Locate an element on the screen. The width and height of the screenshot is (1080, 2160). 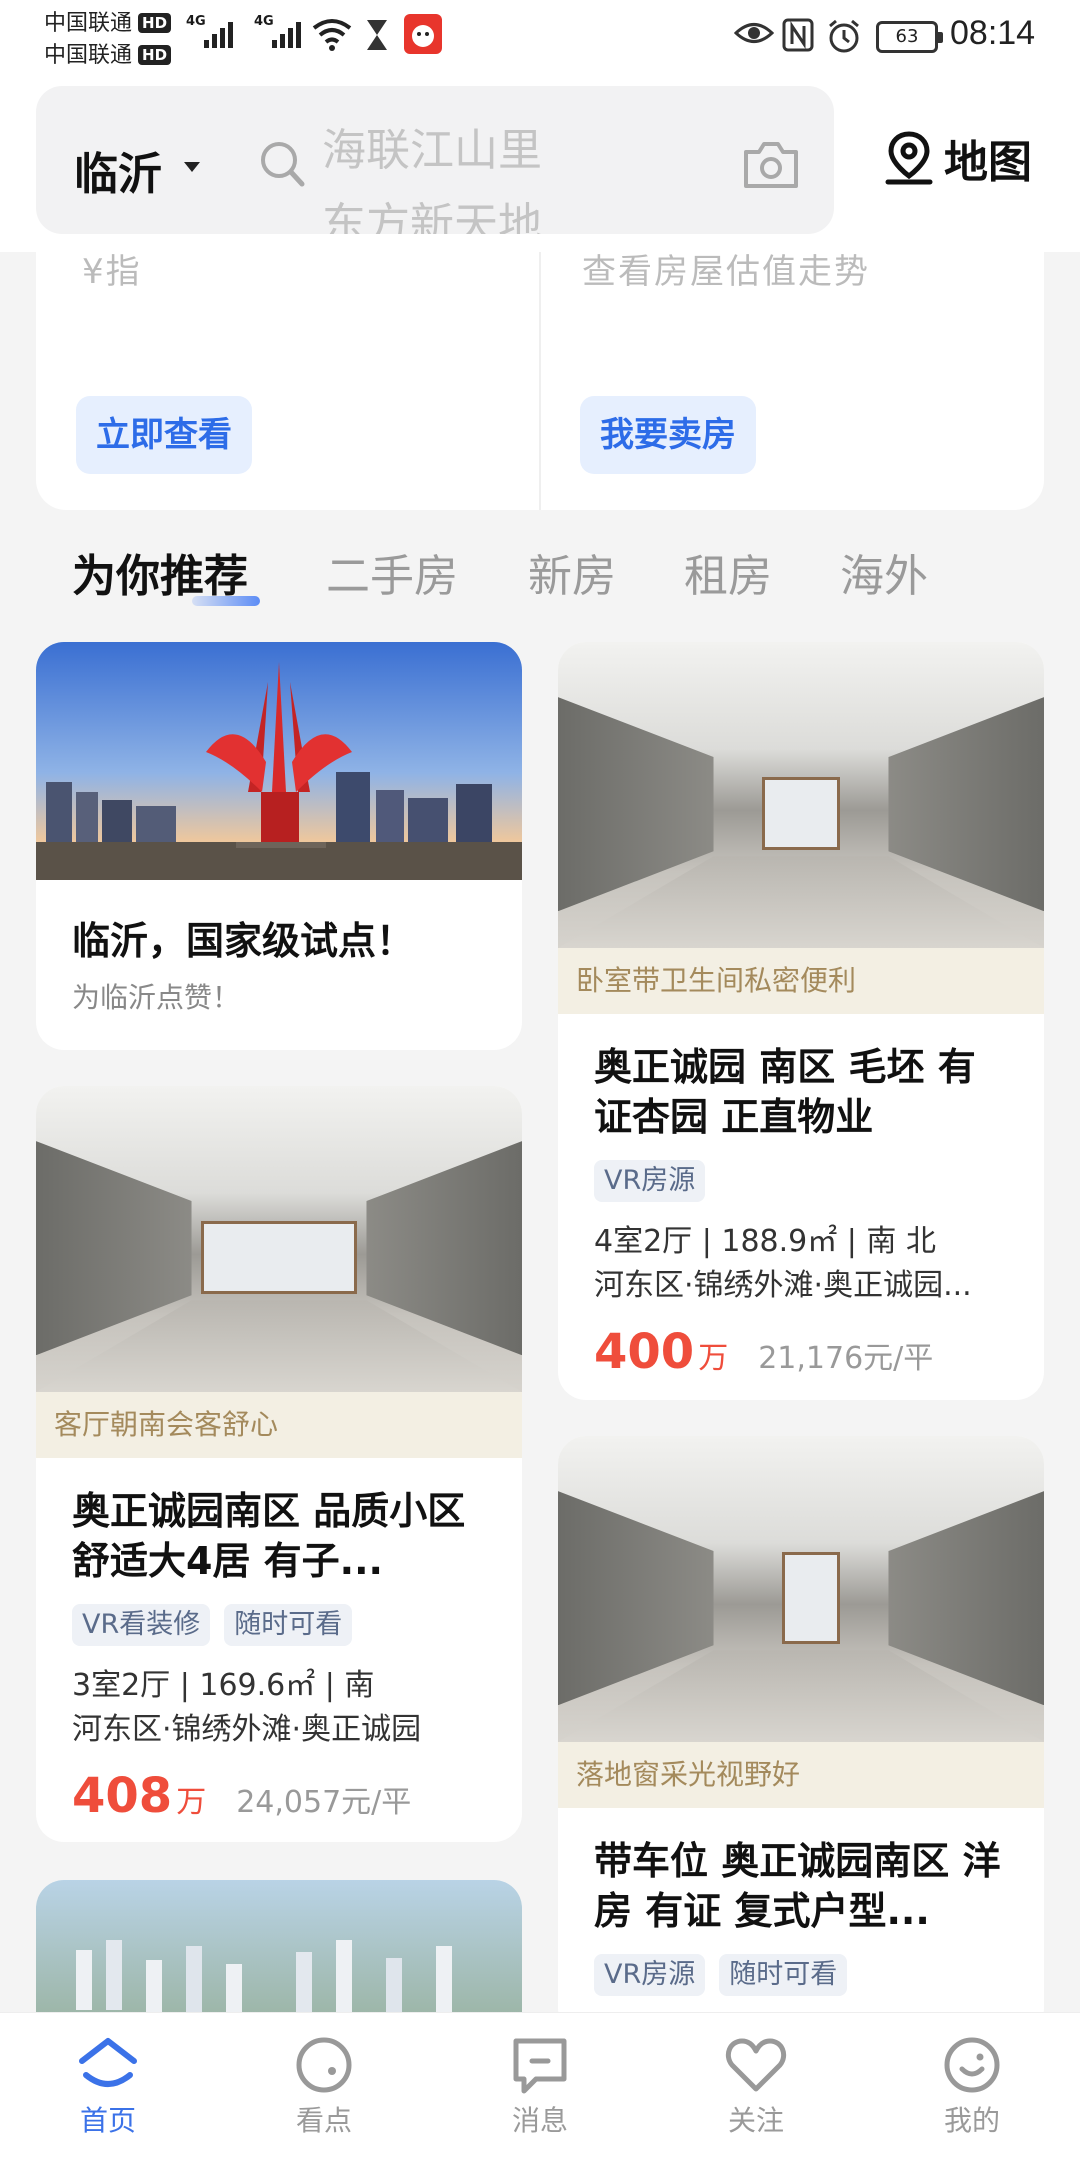
nav-discover: 看点 is located at coordinates (324, 2087).